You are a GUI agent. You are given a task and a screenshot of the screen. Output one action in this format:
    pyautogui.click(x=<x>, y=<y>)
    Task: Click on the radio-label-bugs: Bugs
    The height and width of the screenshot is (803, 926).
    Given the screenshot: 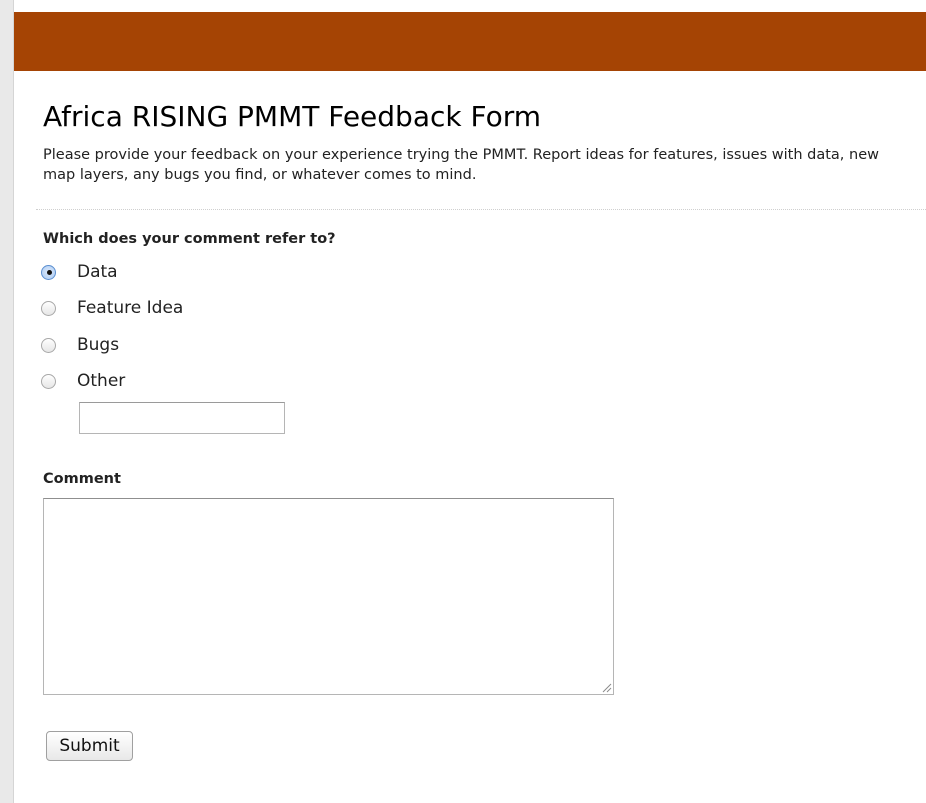 What is the action you would take?
    pyautogui.click(x=98, y=345)
    